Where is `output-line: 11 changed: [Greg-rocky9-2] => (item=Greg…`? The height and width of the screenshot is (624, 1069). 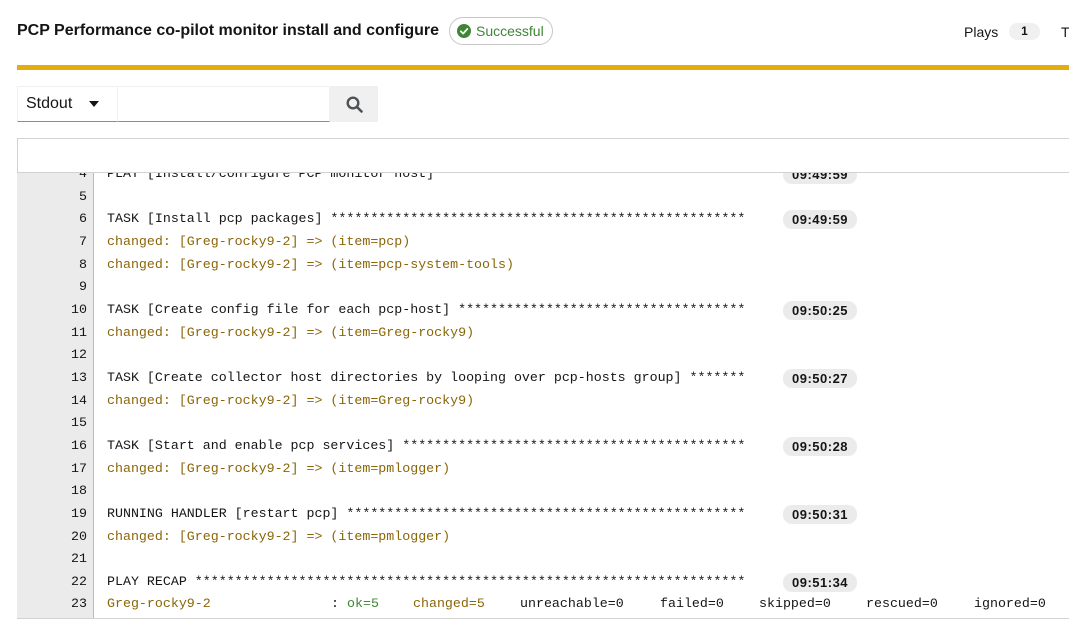
output-line: 11 changed: [Greg-rocky9-2] => (item=Greg… is located at coordinates (543, 333).